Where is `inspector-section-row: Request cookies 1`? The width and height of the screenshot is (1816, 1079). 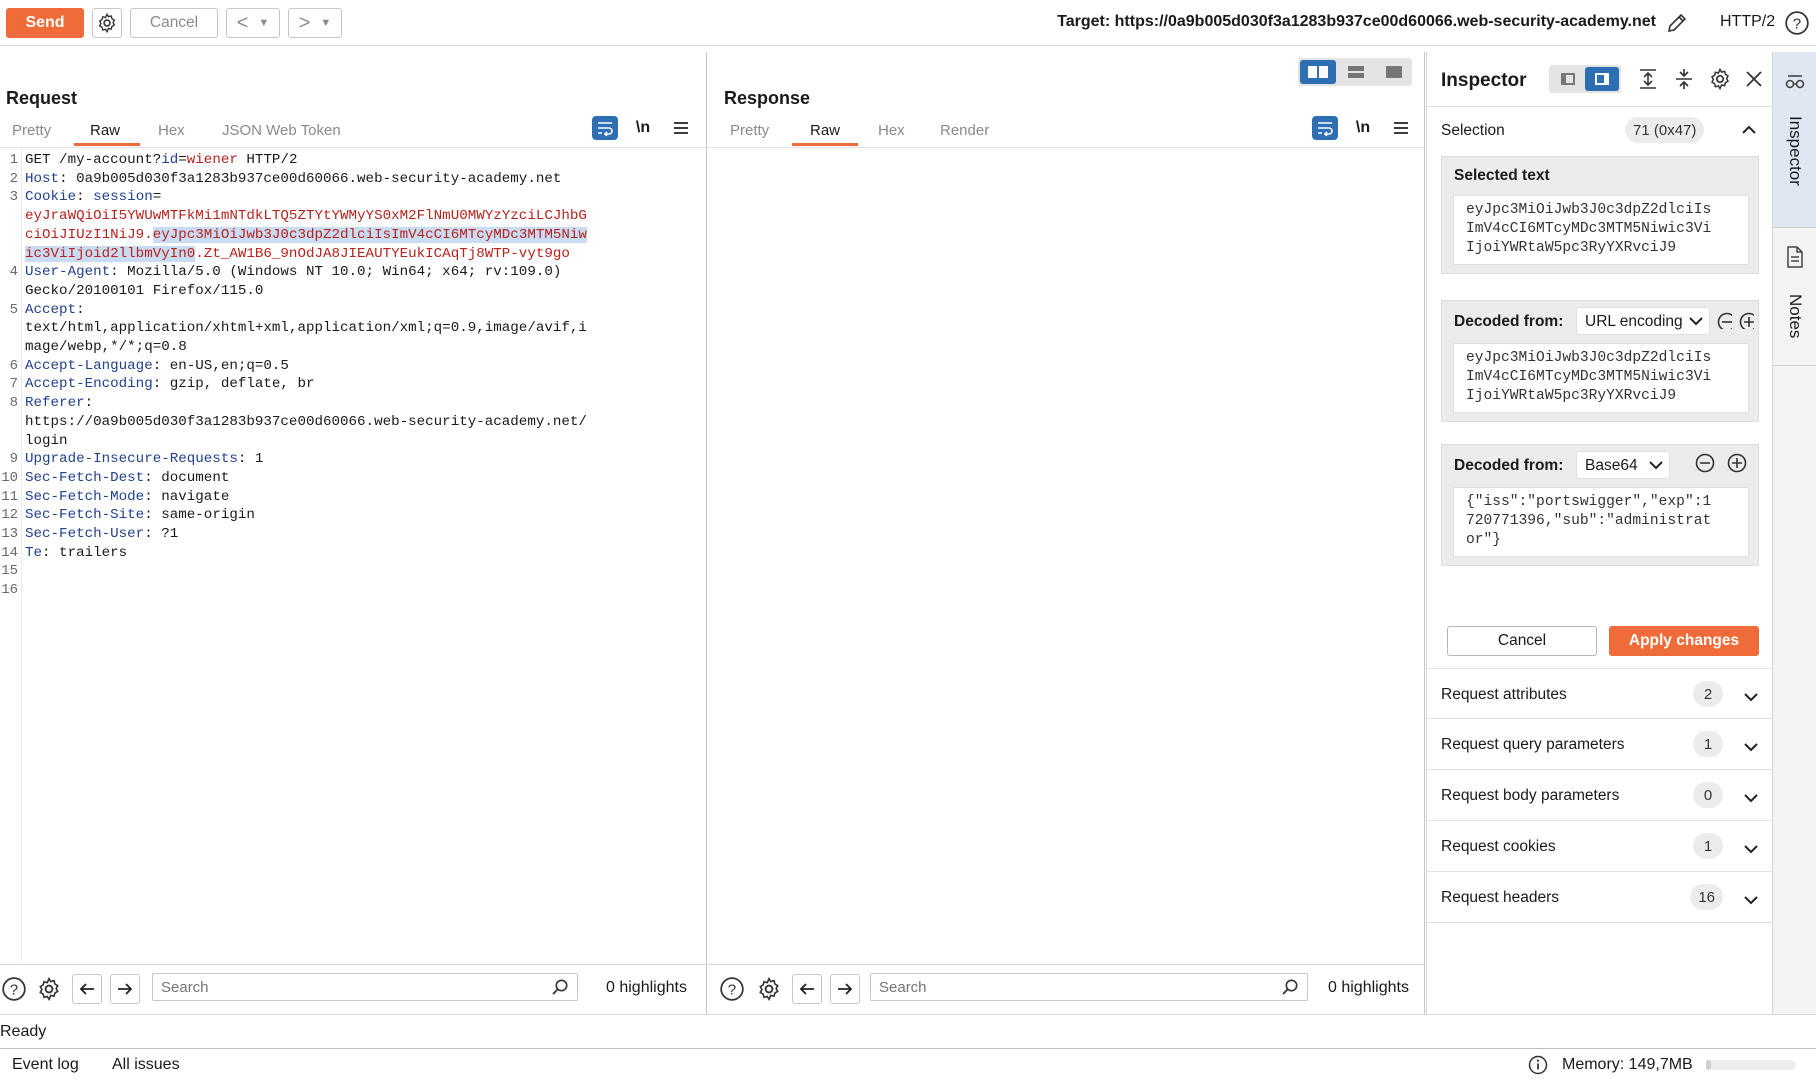 inspector-section-row: Request cookies 1 is located at coordinates (1600, 846).